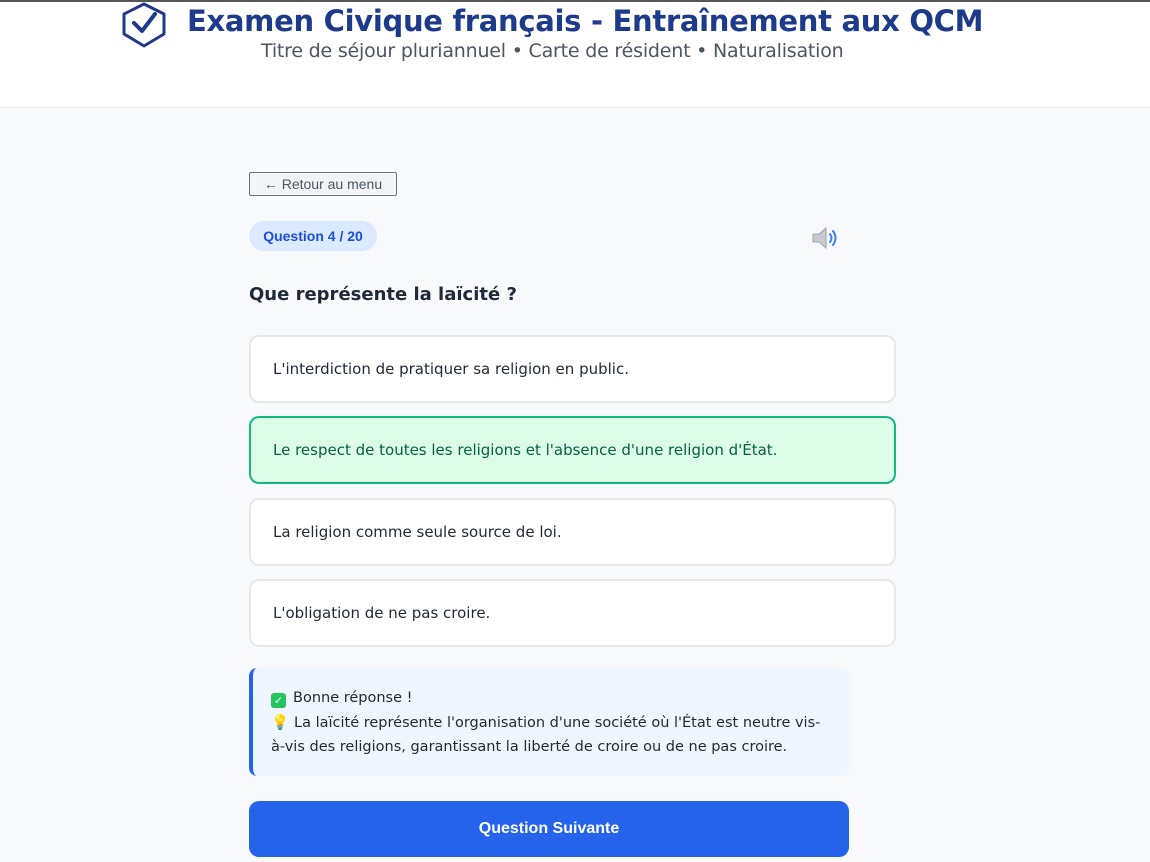 Image resolution: width=1150 pixels, height=862 pixels. What do you see at coordinates (280, 722) in the screenshot?
I see `light-bulb-icon: 💡` at bounding box center [280, 722].